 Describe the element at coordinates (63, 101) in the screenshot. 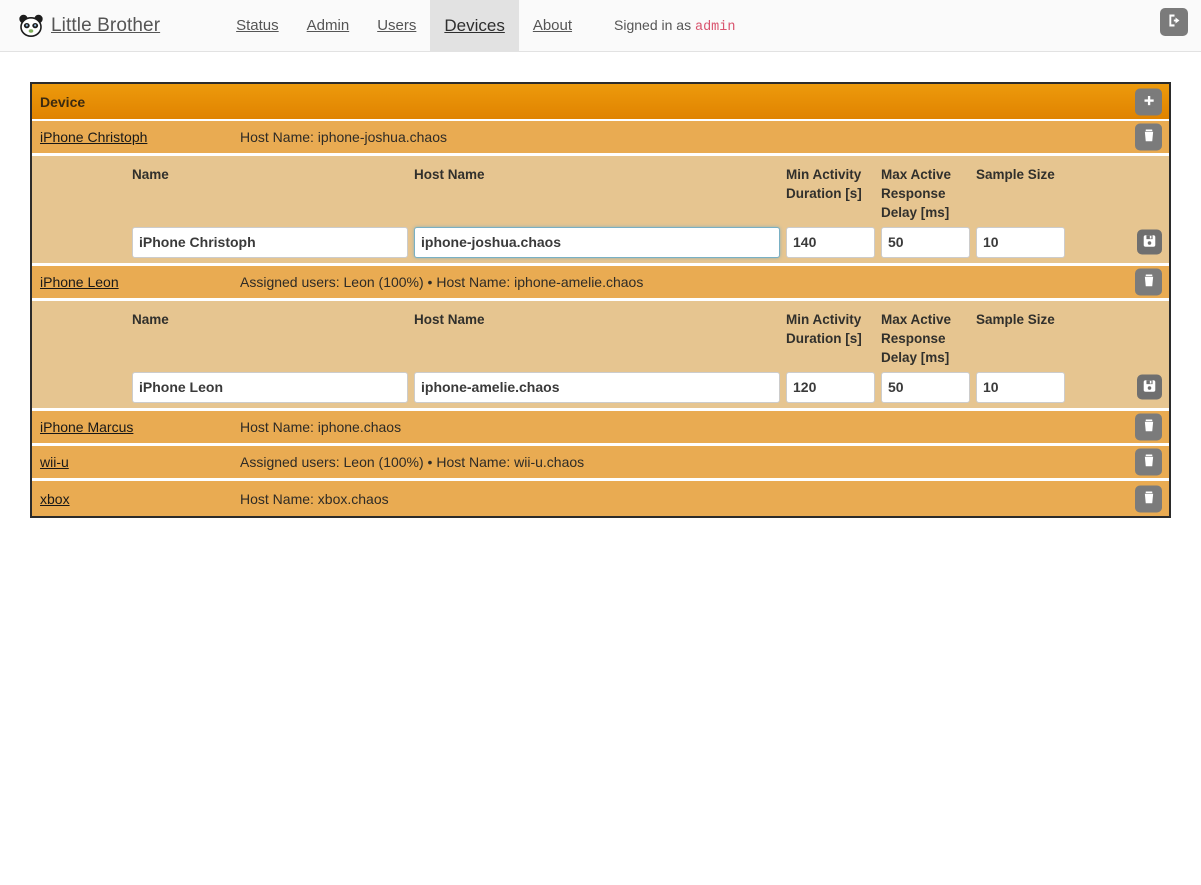

I see `panel-title: Device` at that location.